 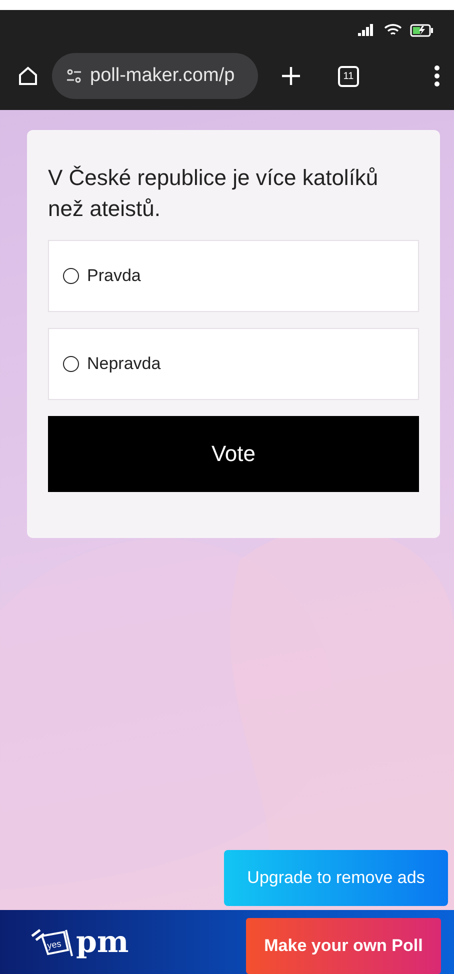 I want to click on vote-button: Vote, so click(x=233, y=454).